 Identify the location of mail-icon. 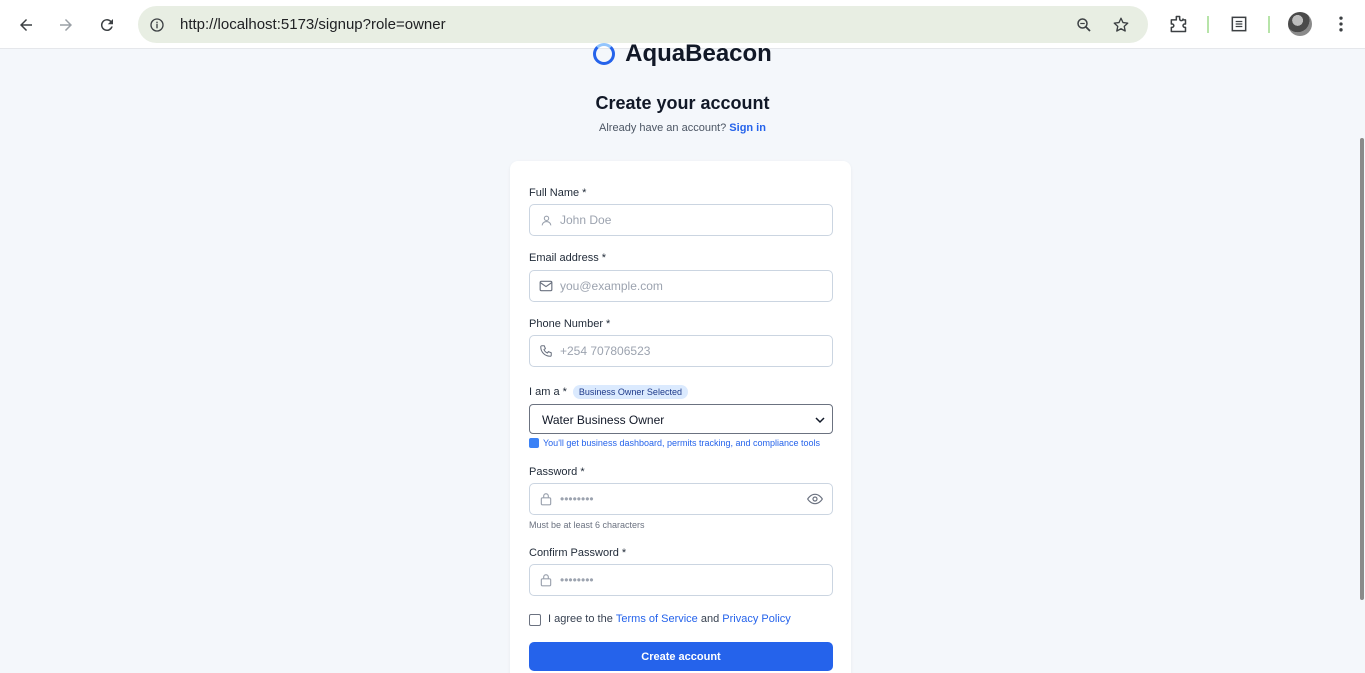
(546, 286).